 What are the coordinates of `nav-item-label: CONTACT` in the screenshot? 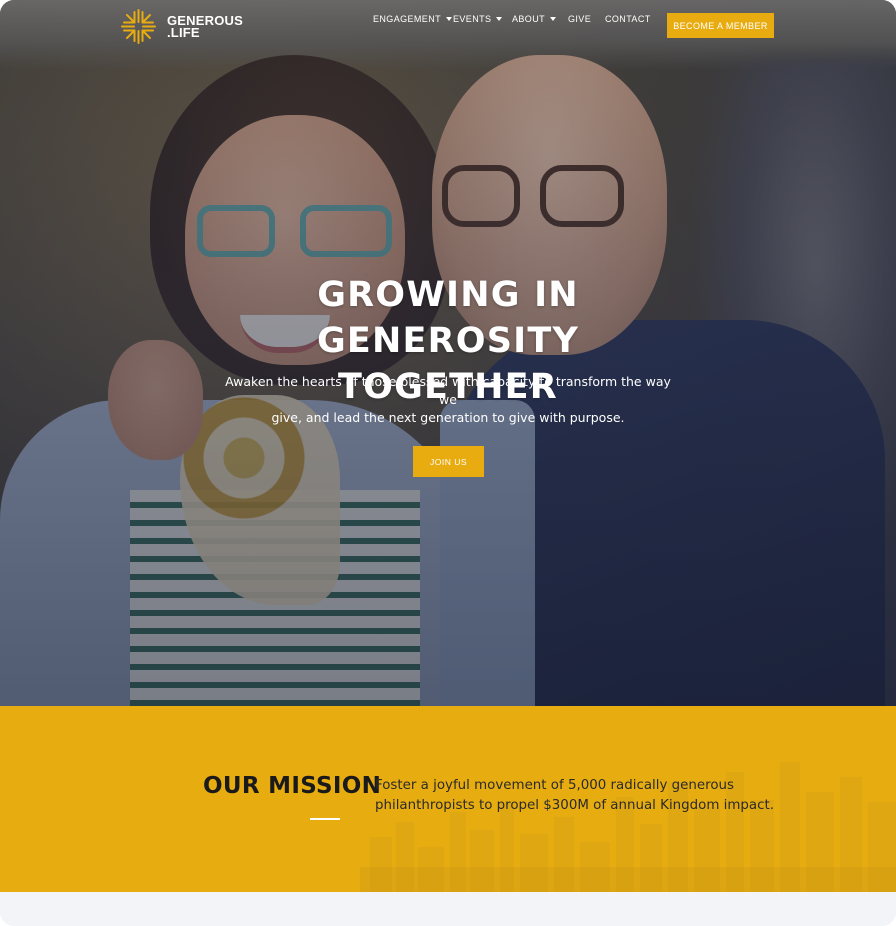 It's located at (628, 19).